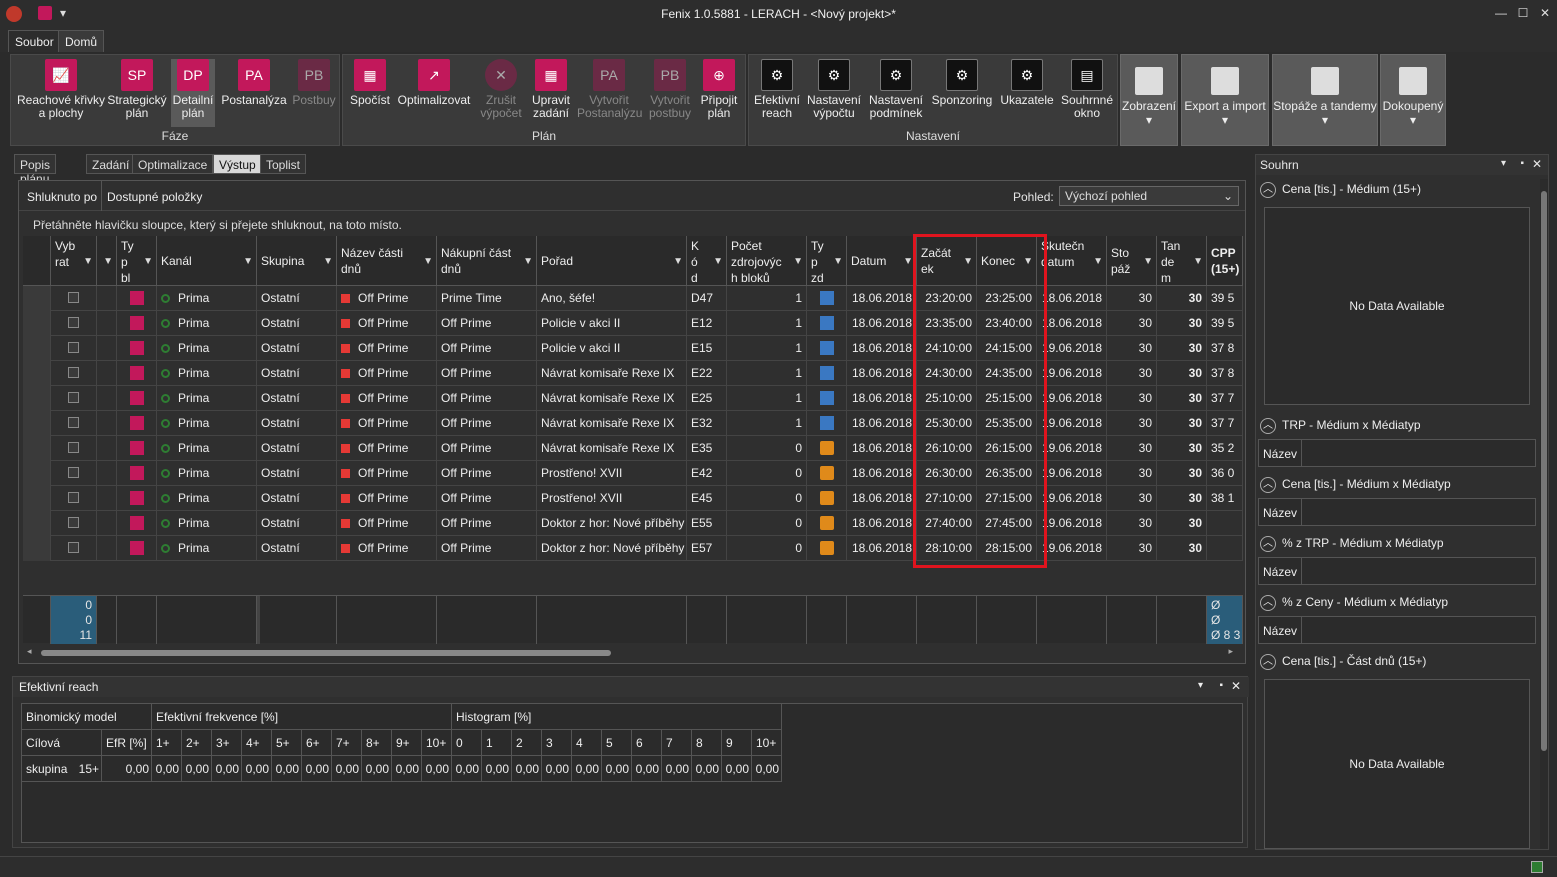  I want to click on section-cena-medium-mediatyp: ︿ Cena [tis.] - Médium x Médiatyp, so click(1355, 484).